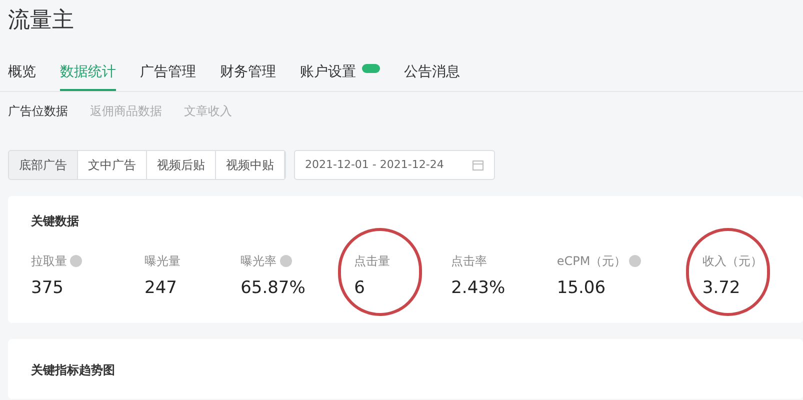  I want to click on metric-value: 65.87%, so click(273, 288).